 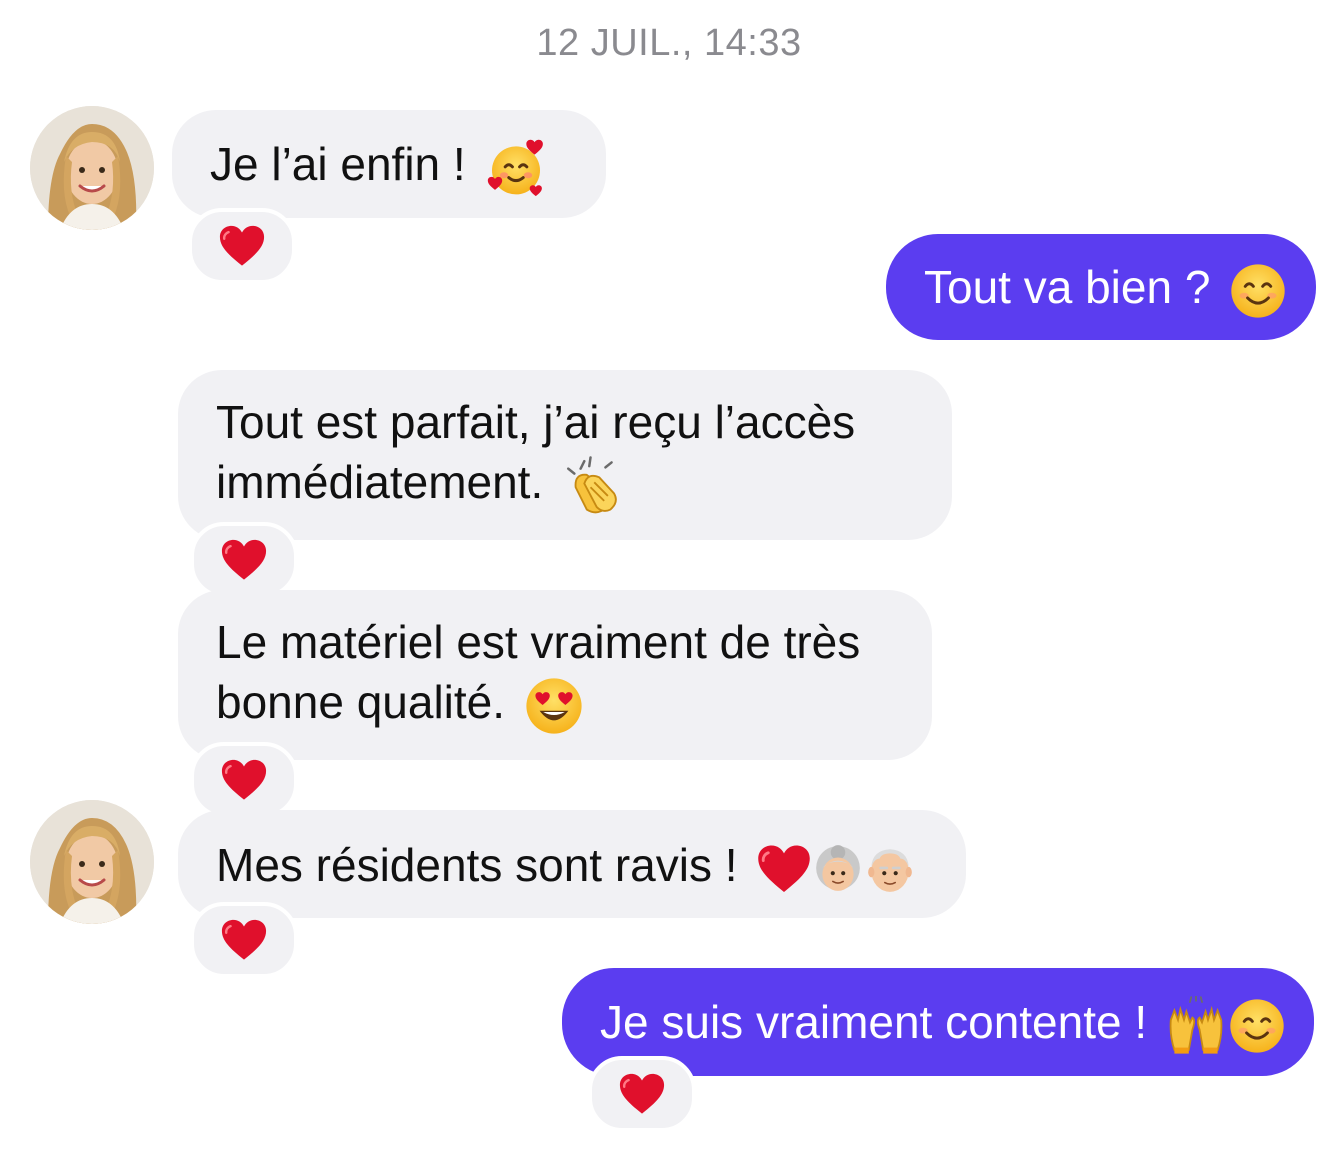 What do you see at coordinates (1196, 1026) in the screenshot?
I see `raising-hands-icon` at bounding box center [1196, 1026].